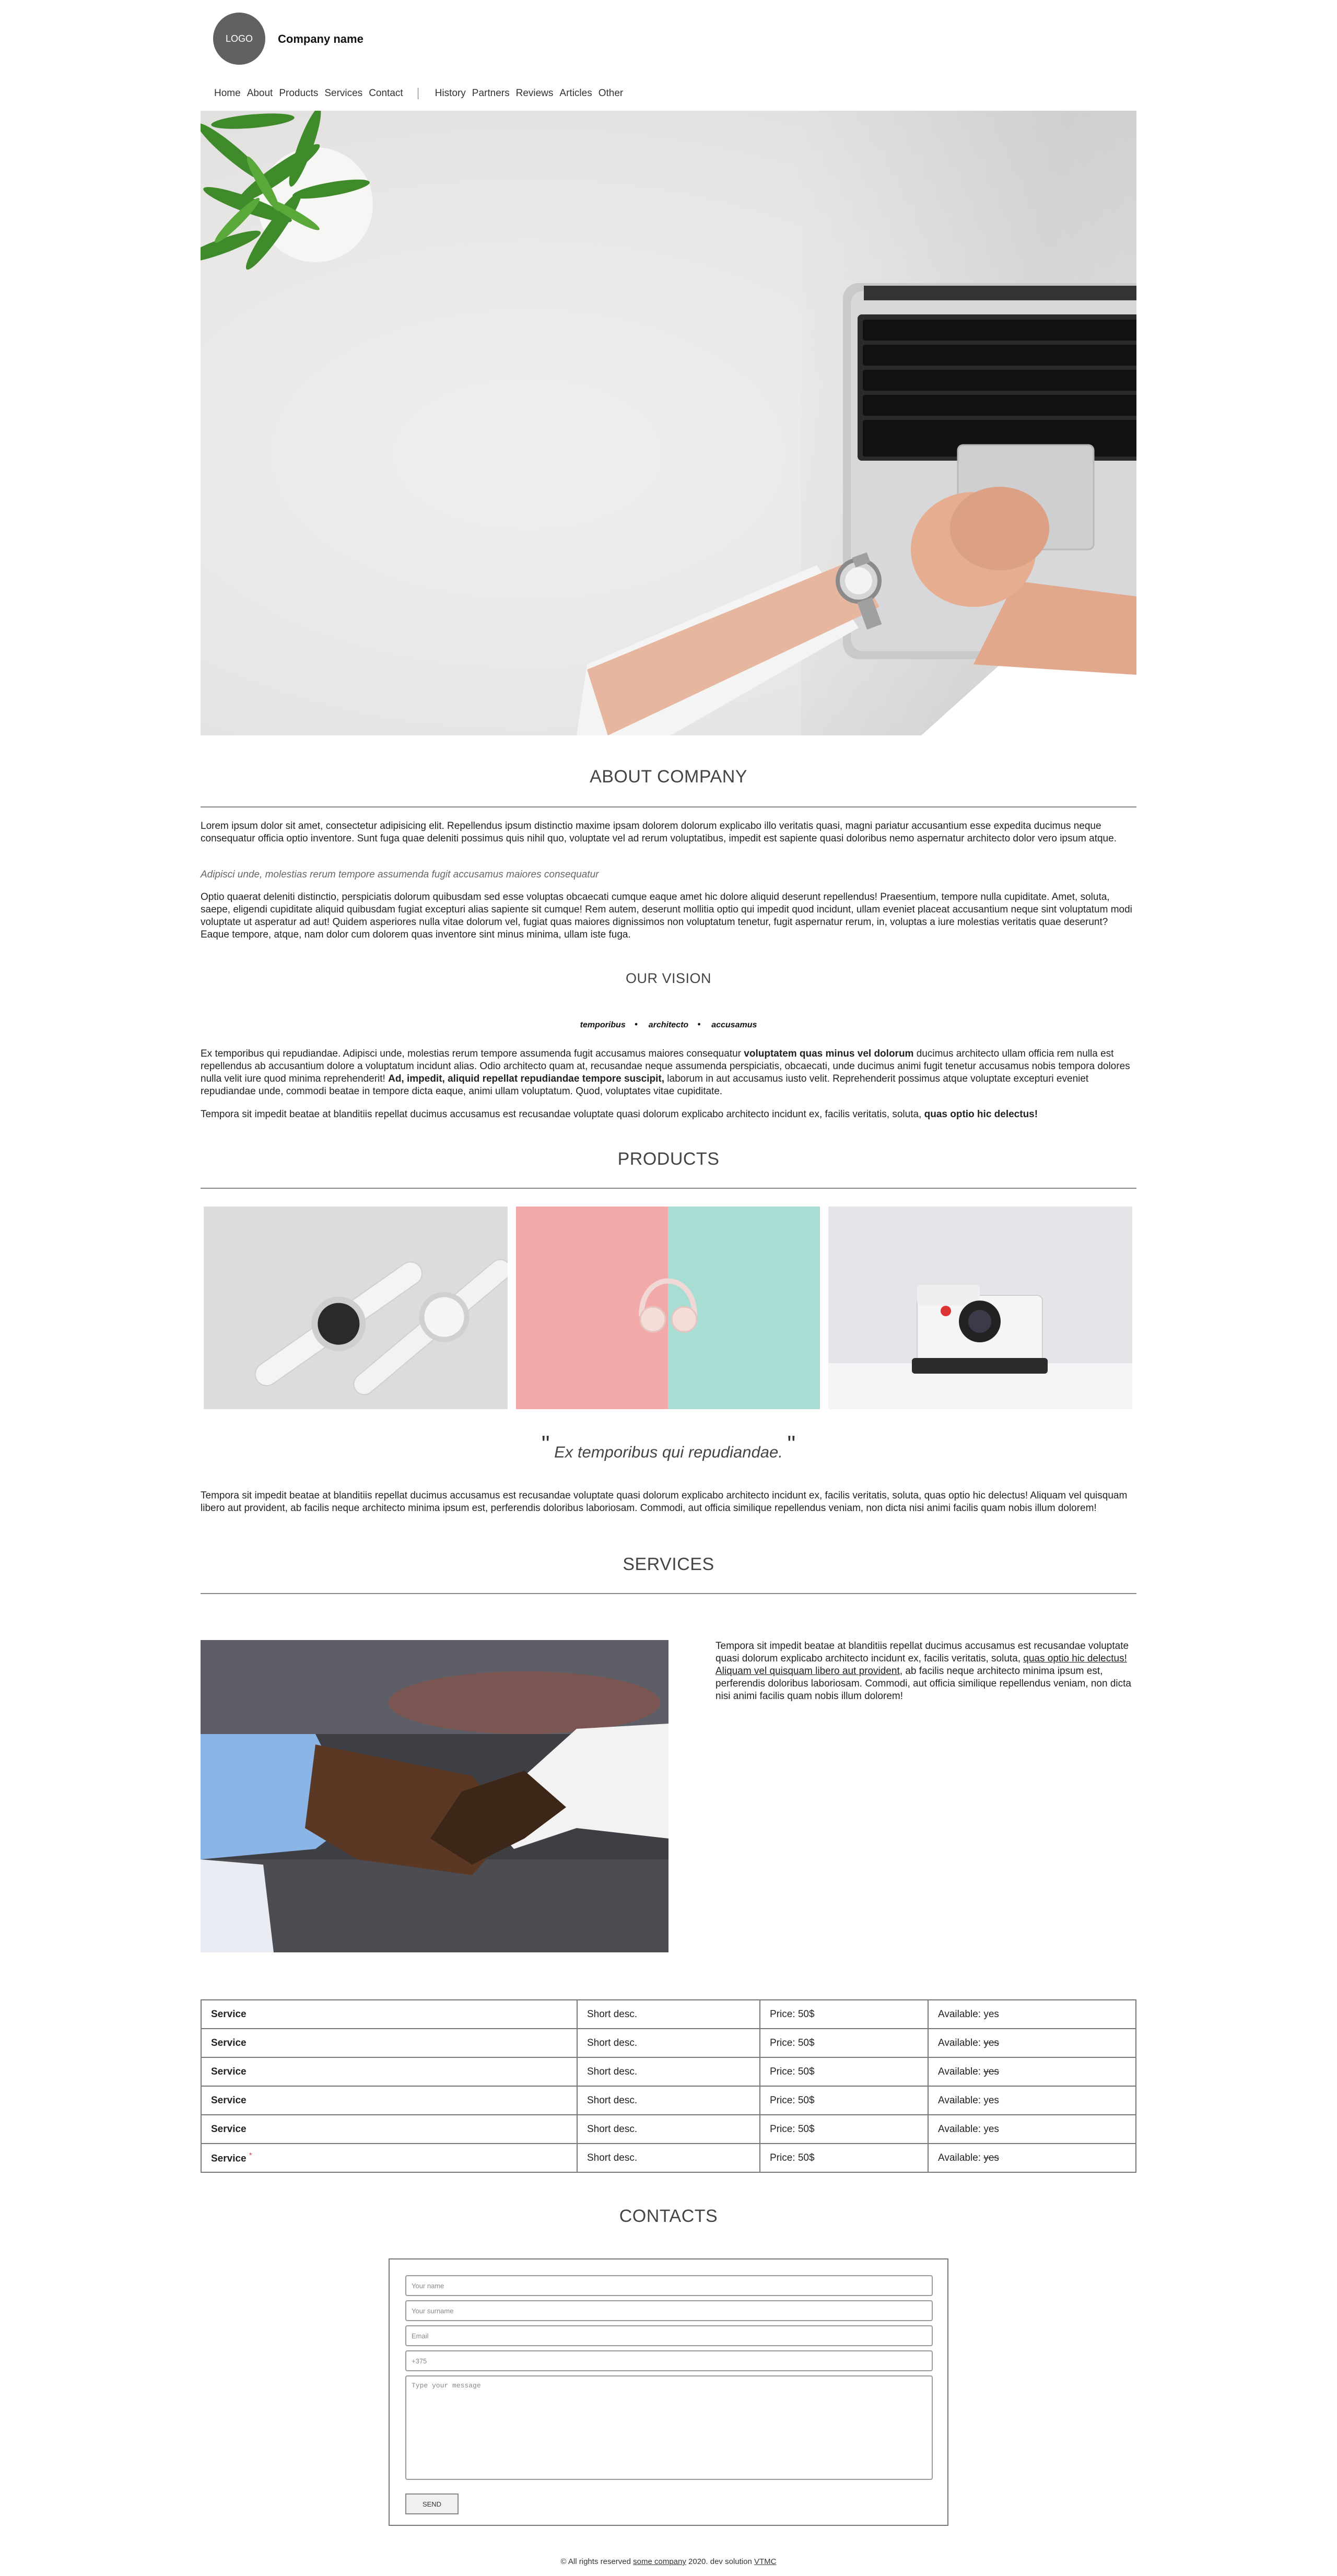  I want to click on handshake-graphic, so click(434, 1796).